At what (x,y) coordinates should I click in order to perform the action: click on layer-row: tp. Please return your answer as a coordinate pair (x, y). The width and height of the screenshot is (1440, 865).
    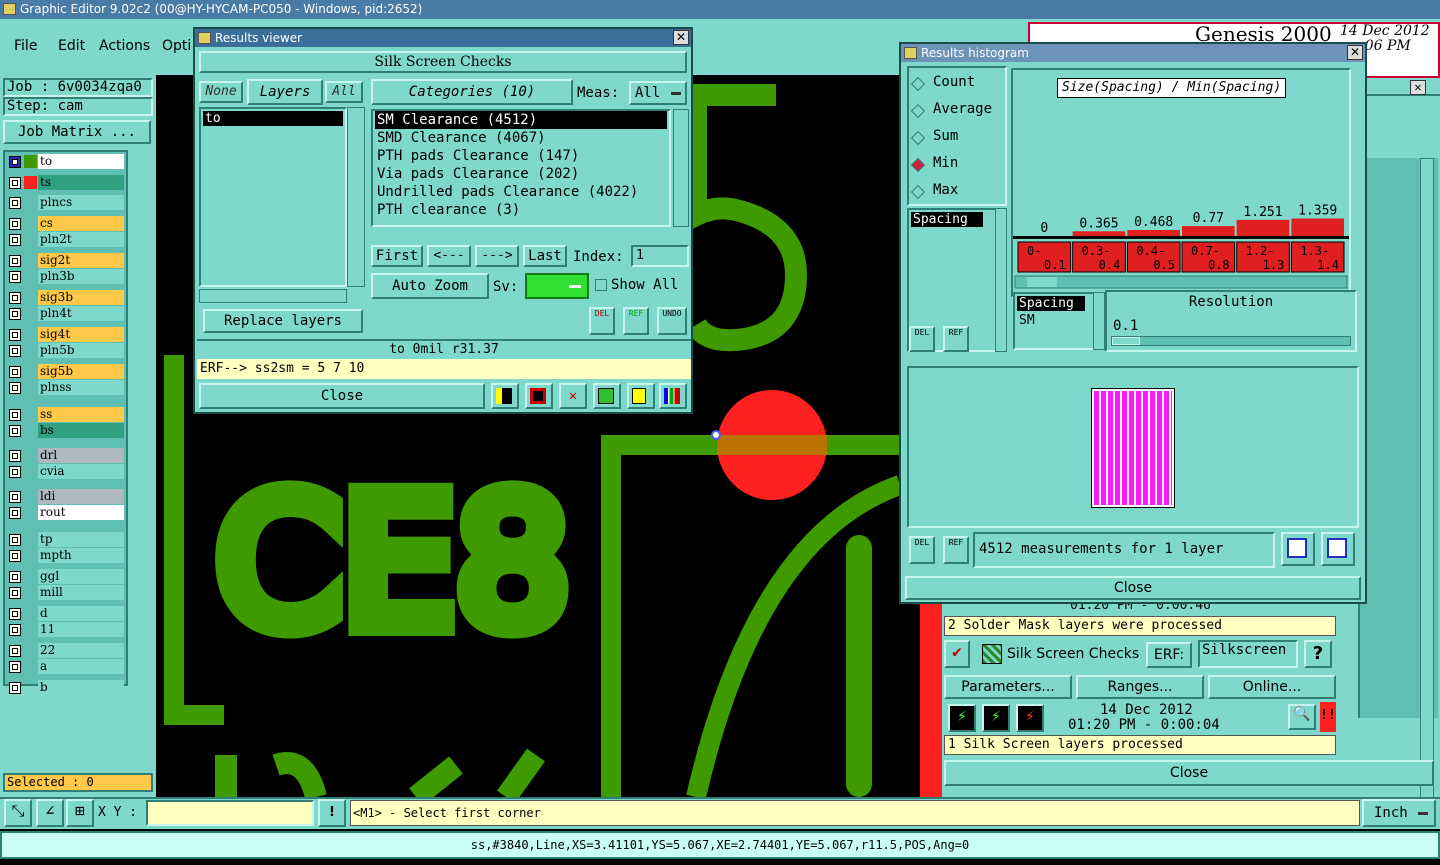
    Looking at the image, I should click on (65, 540).